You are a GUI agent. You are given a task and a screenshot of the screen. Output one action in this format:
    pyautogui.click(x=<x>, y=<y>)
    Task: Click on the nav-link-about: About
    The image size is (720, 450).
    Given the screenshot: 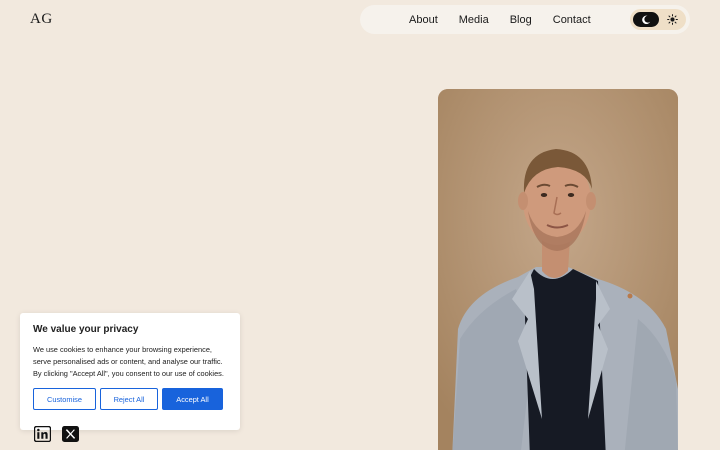 What is the action you would take?
    pyautogui.click(x=423, y=20)
    